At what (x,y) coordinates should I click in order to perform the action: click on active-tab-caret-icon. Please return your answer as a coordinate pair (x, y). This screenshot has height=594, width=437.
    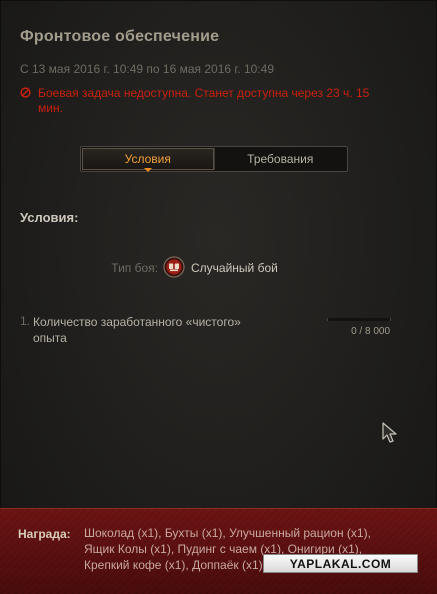
    Looking at the image, I should click on (147, 170).